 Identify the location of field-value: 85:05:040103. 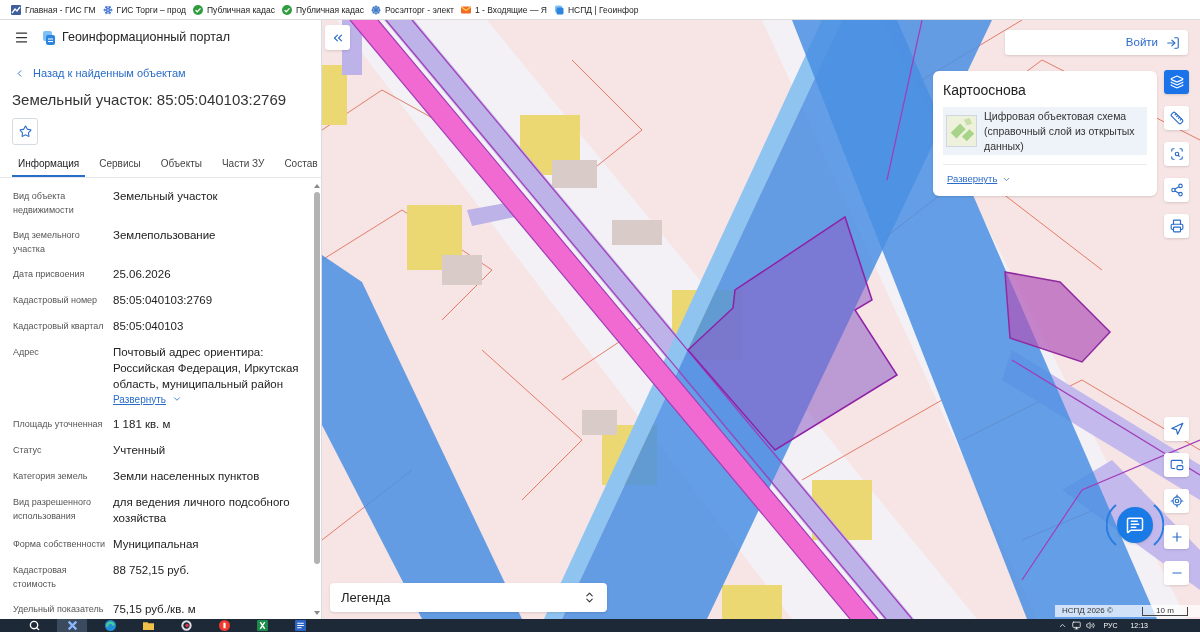
(149, 326).